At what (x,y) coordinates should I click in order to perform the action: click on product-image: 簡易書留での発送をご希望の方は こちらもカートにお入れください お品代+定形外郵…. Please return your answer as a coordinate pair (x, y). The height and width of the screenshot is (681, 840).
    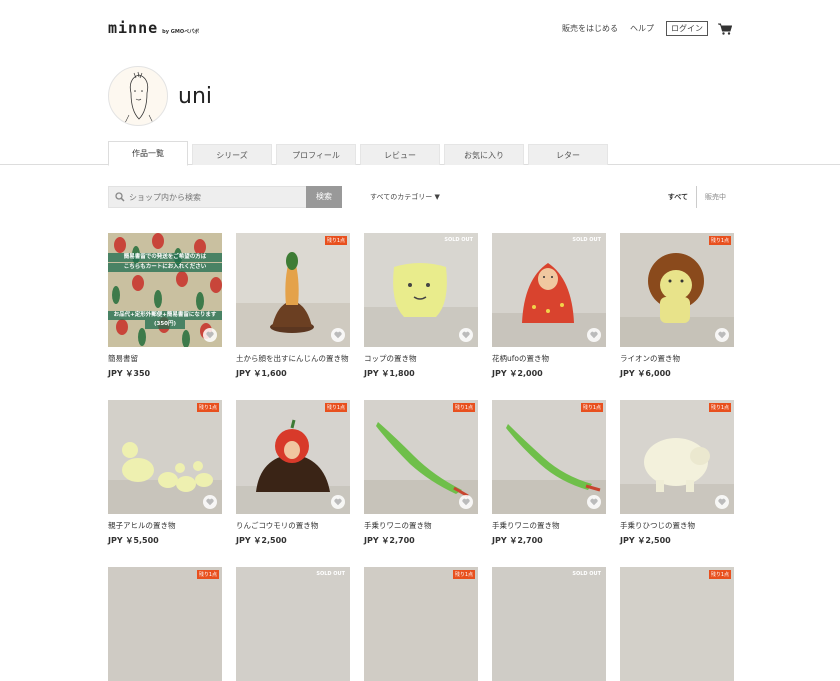
    Looking at the image, I should click on (165, 290).